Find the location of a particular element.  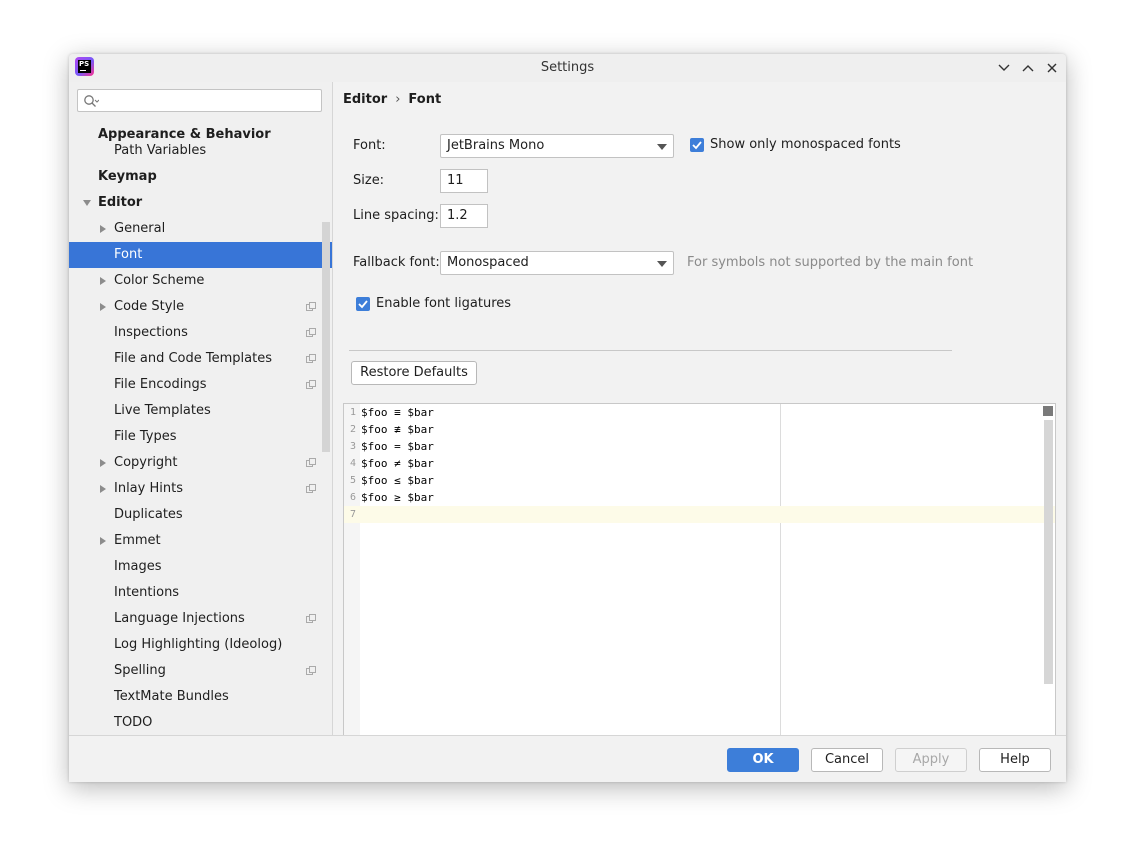

font-combobox-value: JetBrains Mono is located at coordinates (496, 145).